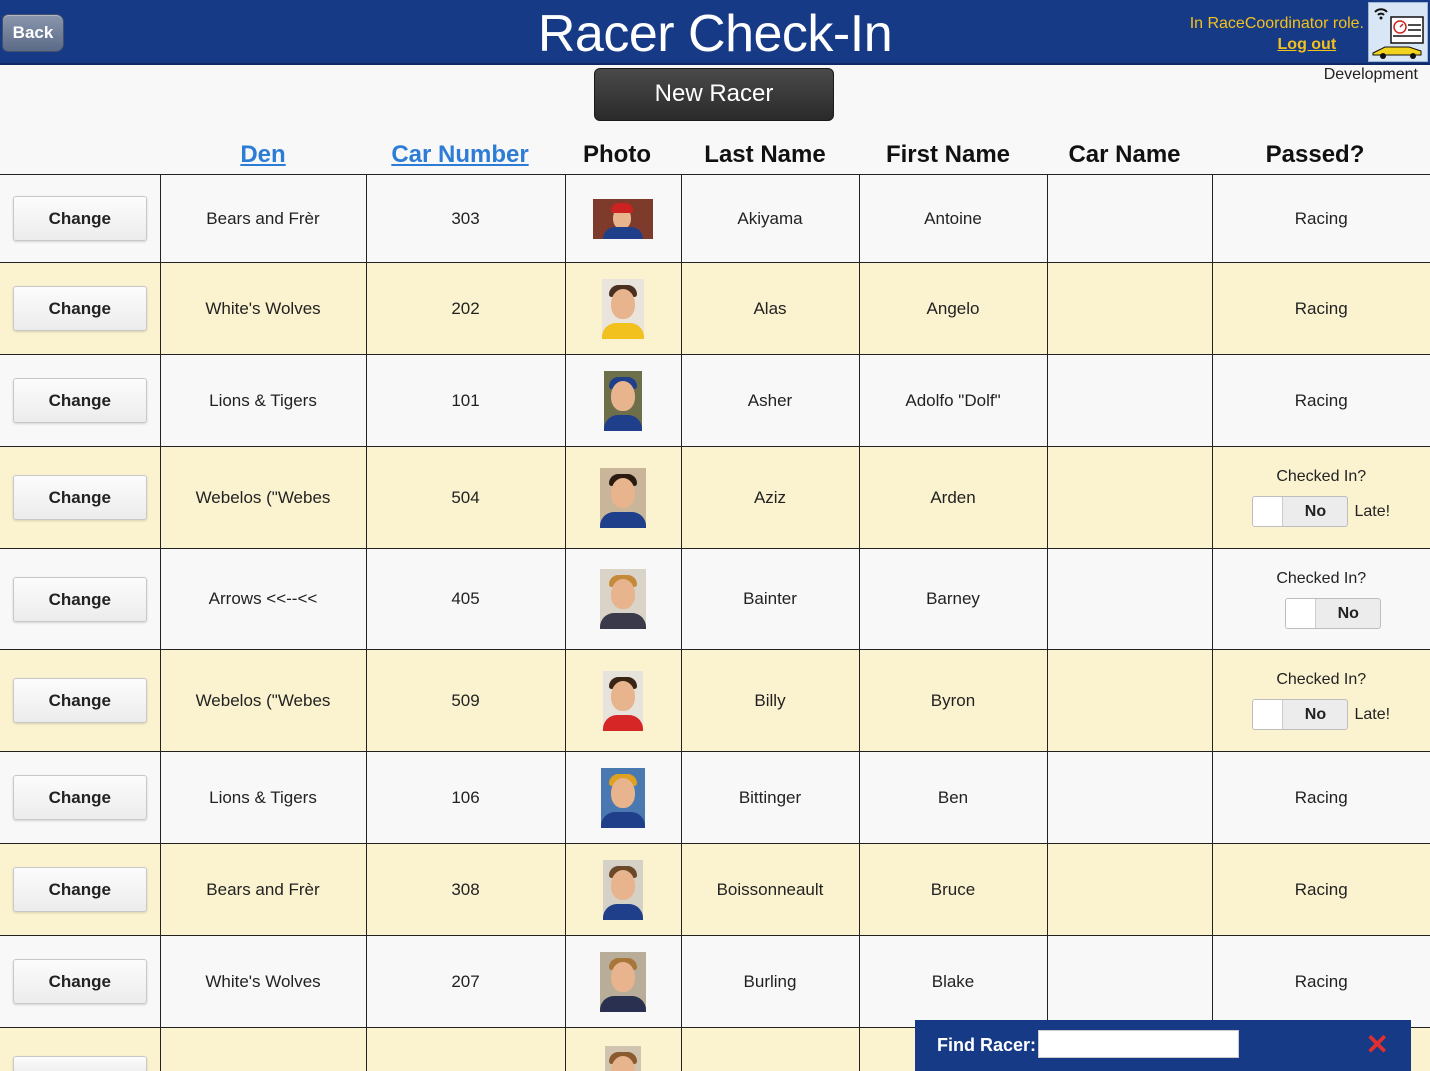  I want to click on car-number-cell: 202, so click(465, 308).